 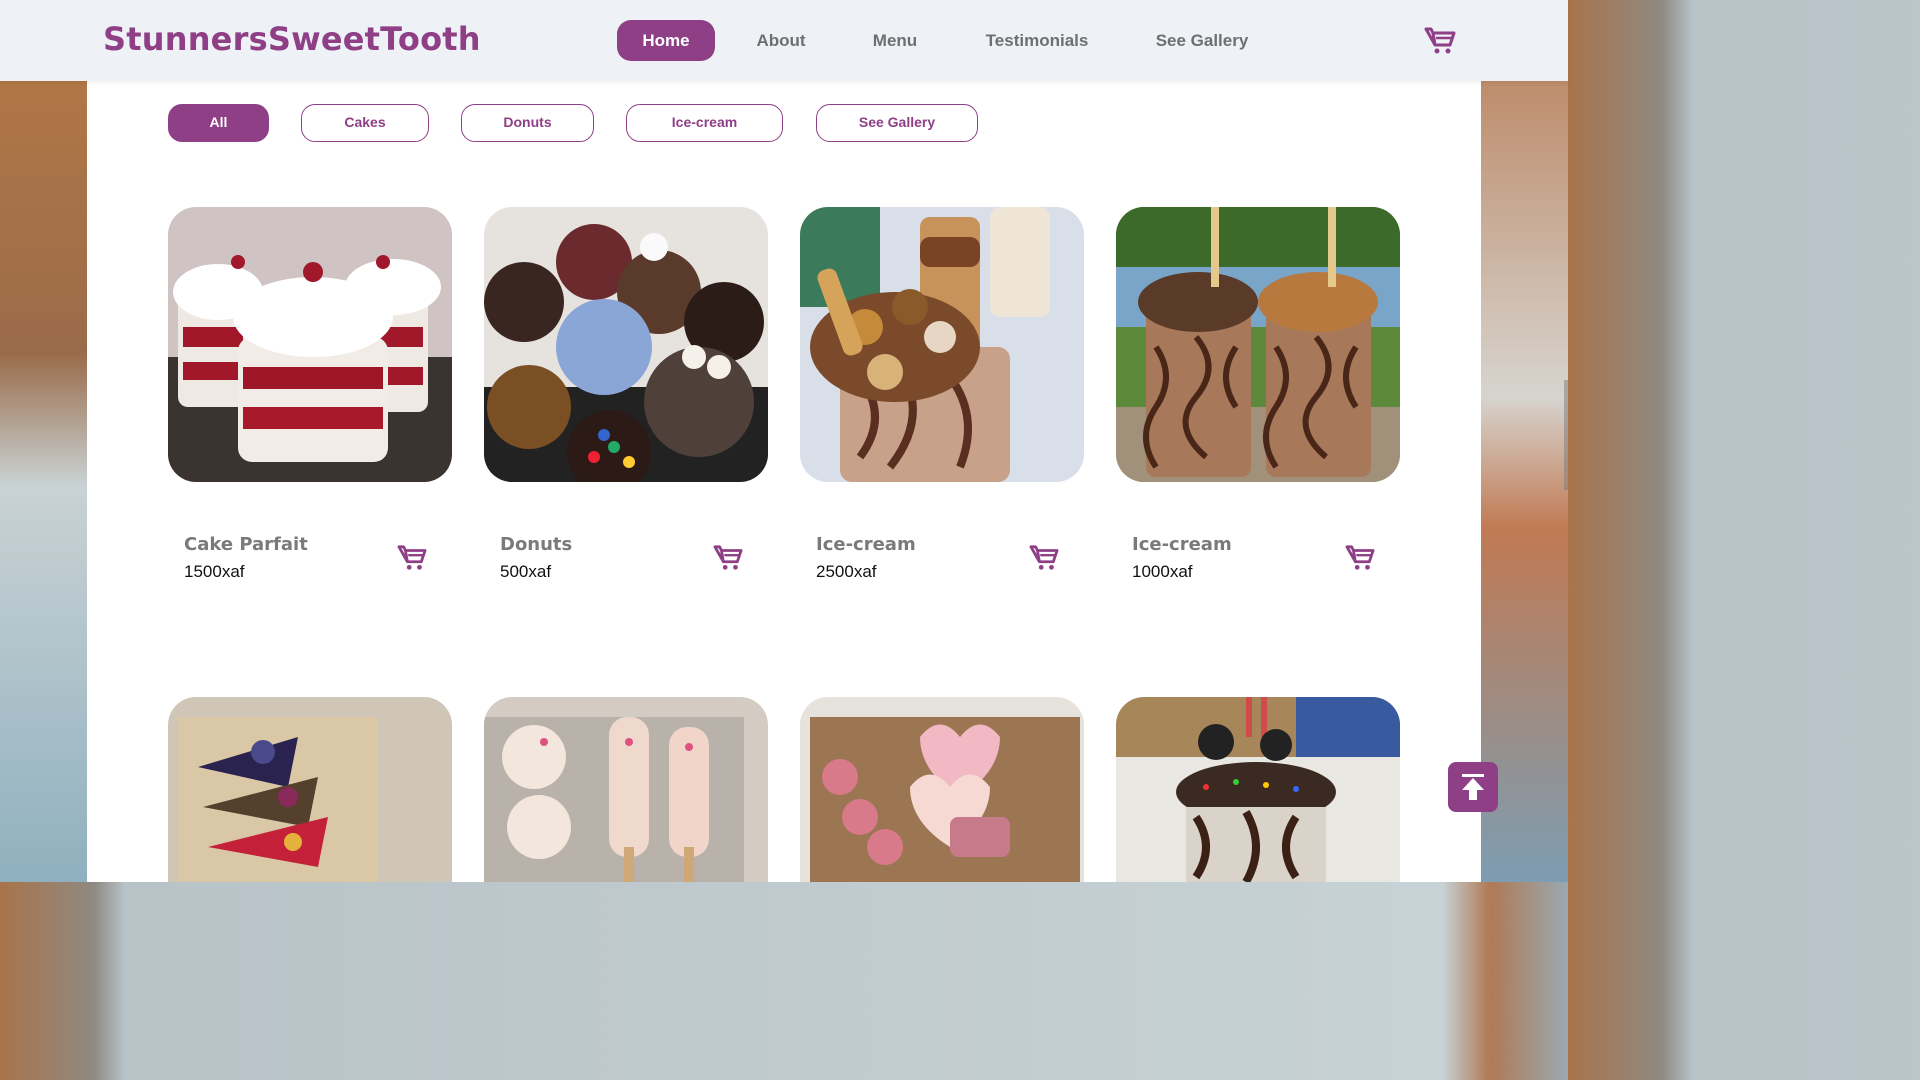 I want to click on product-name: Cake Parfait, so click(x=246, y=544).